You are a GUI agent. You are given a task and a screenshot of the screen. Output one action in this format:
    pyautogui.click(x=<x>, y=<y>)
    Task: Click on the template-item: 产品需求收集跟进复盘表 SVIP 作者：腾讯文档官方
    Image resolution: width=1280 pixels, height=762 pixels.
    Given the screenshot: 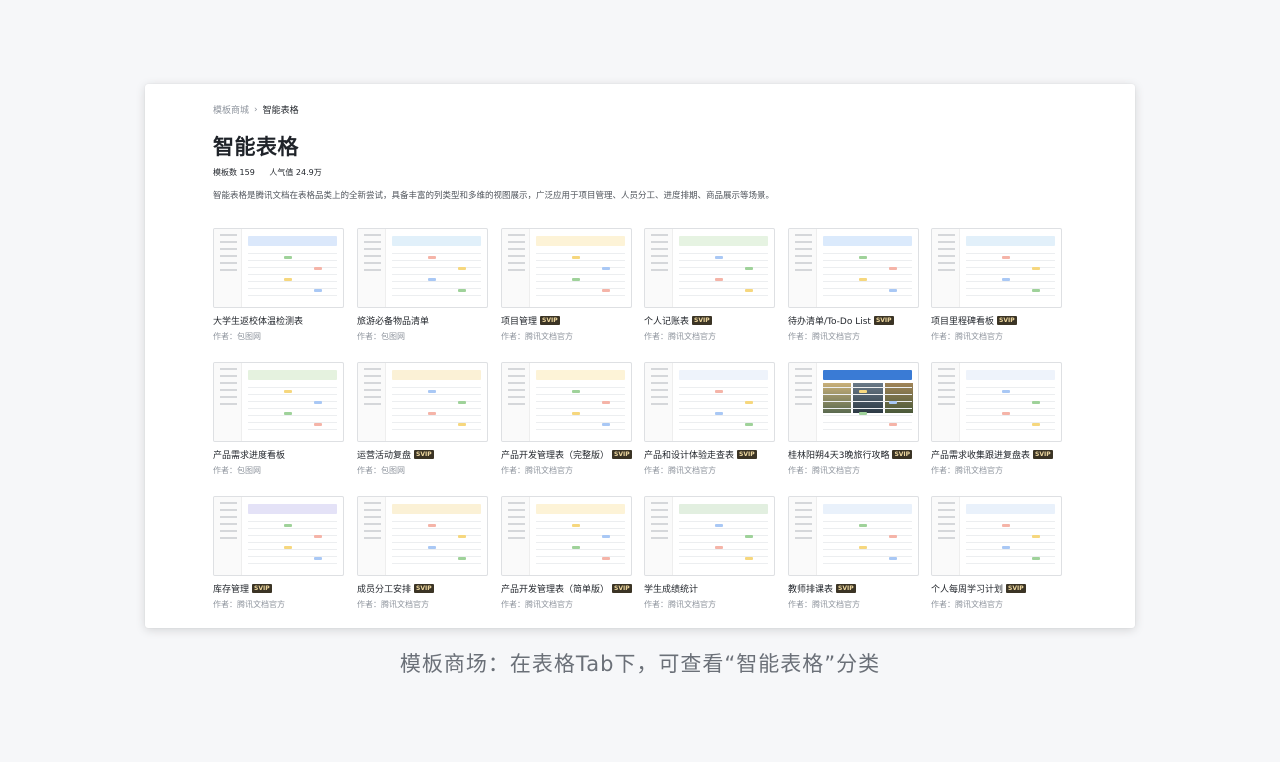 What is the action you would take?
    pyautogui.click(x=996, y=418)
    